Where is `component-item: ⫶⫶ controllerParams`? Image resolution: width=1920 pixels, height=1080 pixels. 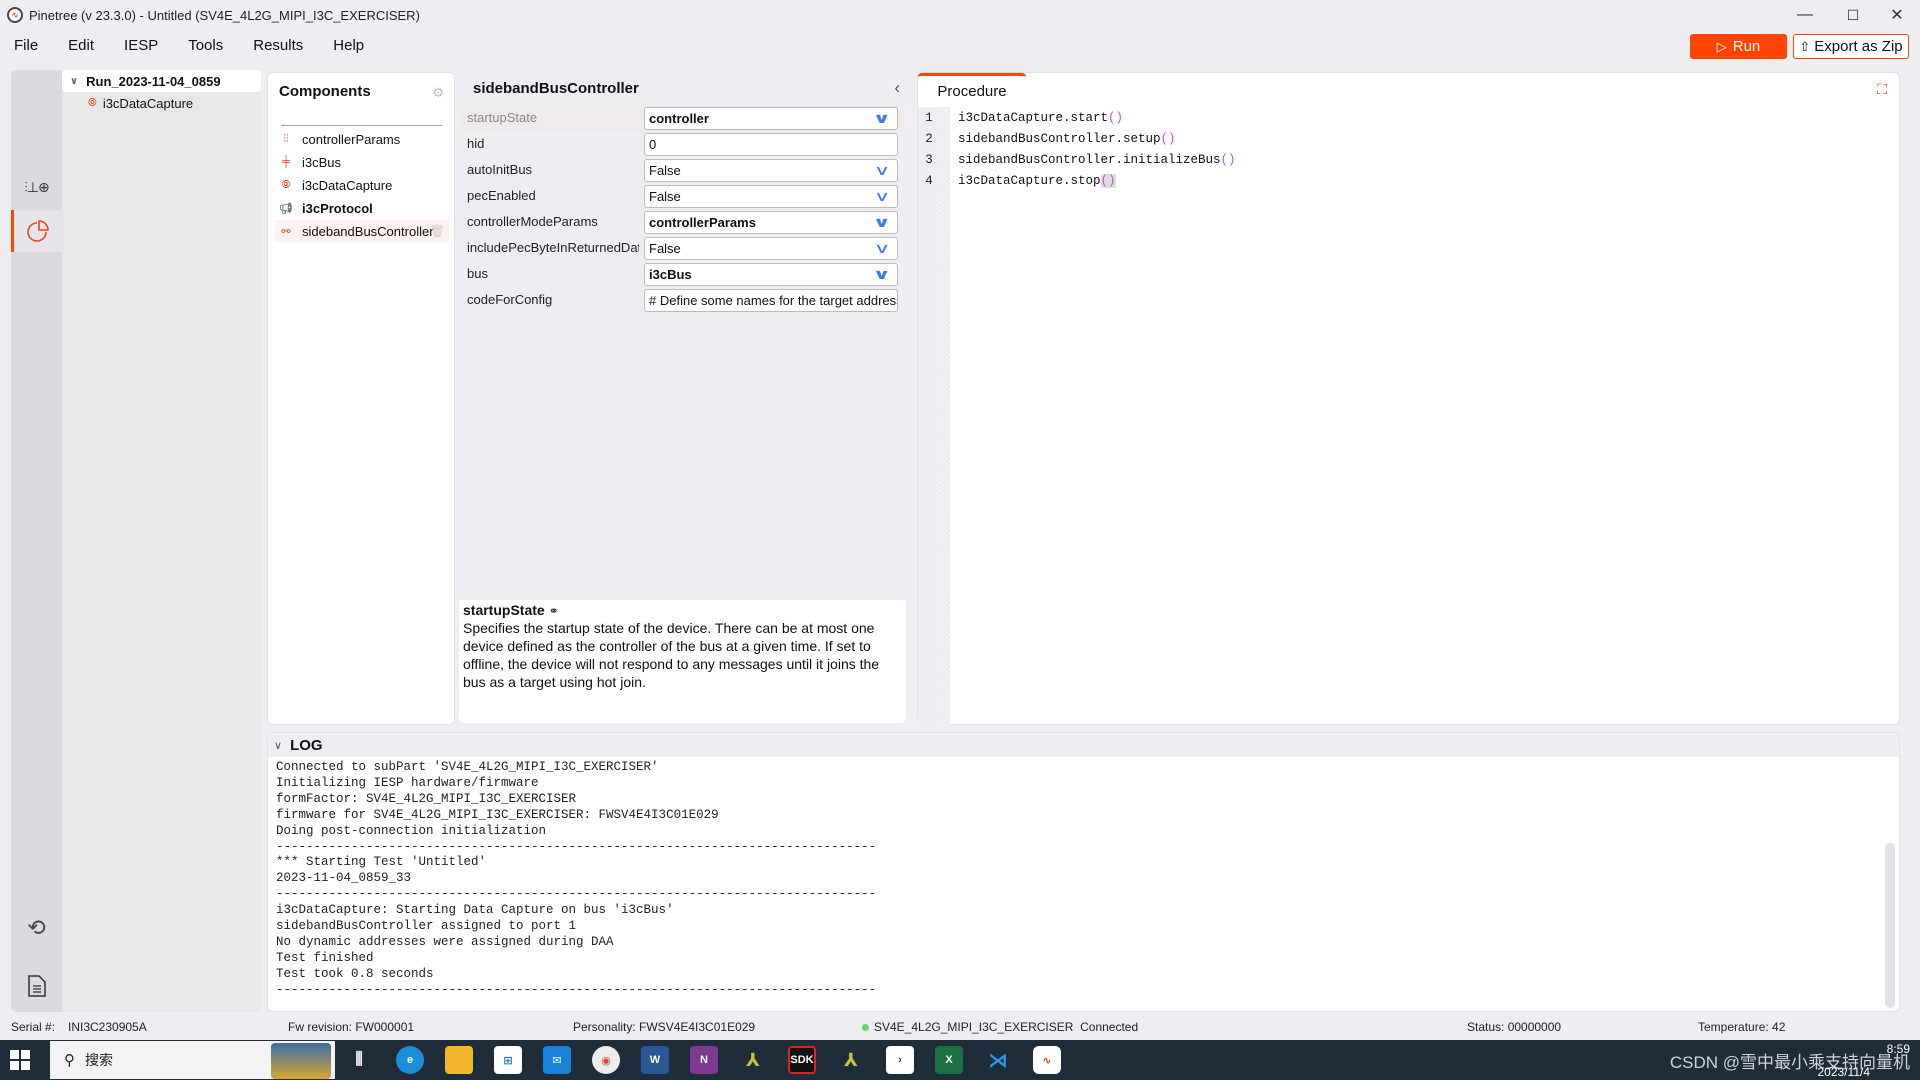 component-item: ⫶⫶ controllerParams is located at coordinates (362, 139).